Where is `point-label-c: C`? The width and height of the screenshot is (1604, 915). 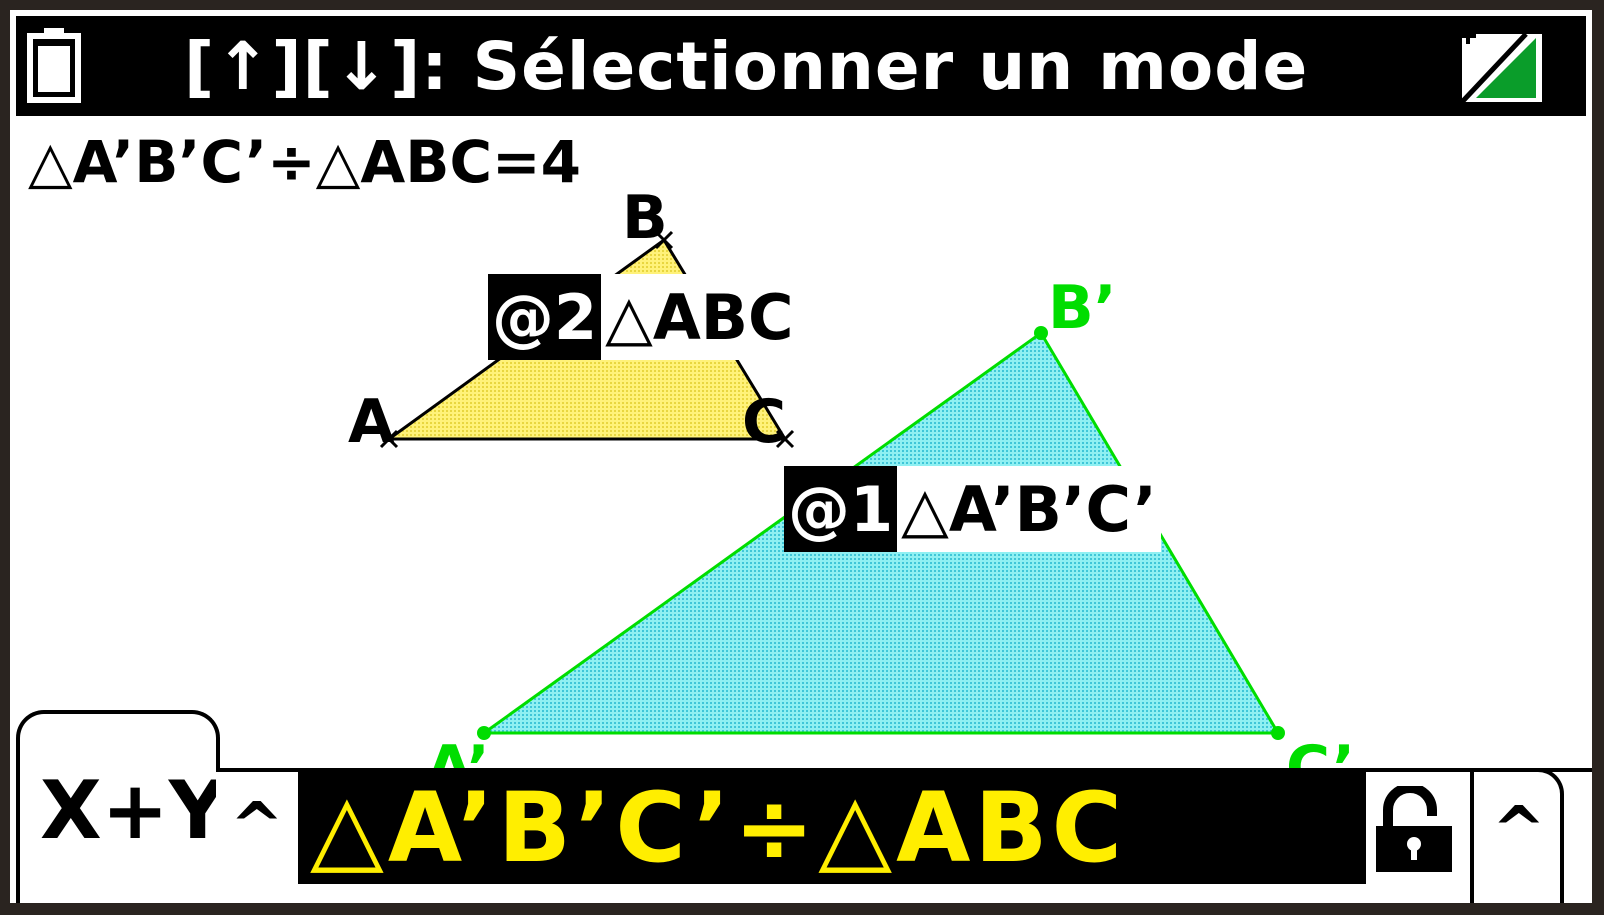
point-label-c: C is located at coordinates (764, 422).